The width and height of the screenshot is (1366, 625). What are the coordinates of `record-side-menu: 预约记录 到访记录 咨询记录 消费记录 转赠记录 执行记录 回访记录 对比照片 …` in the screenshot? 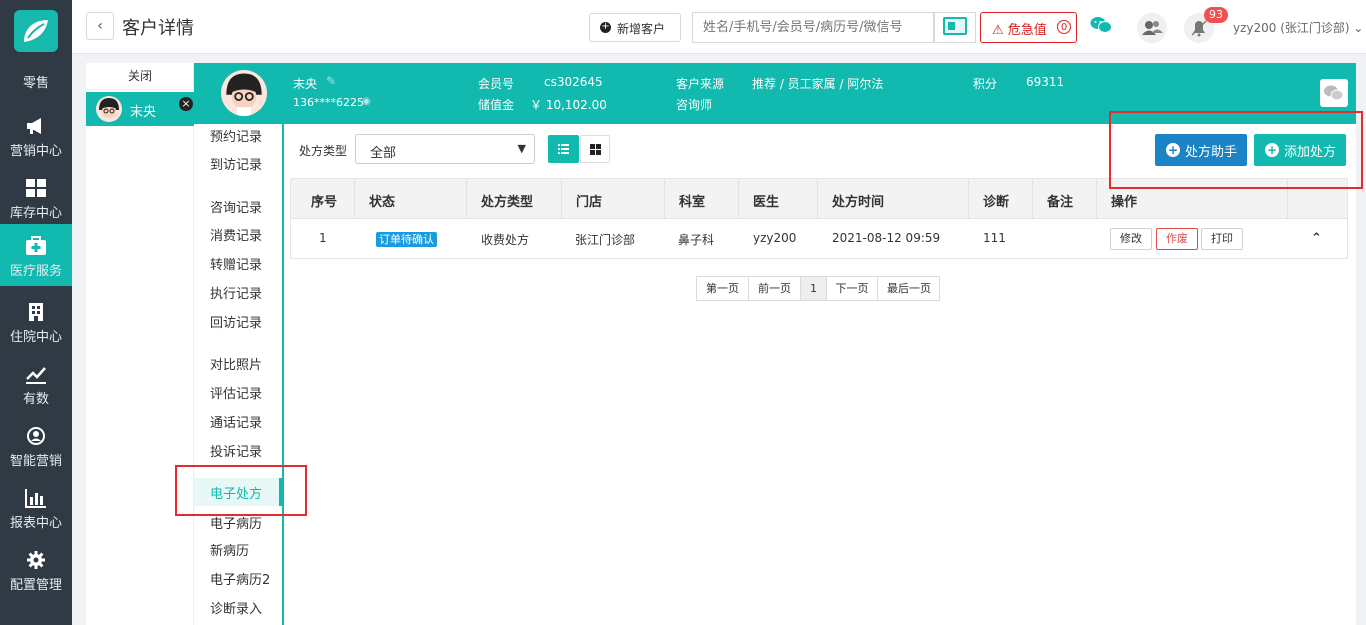 It's located at (239, 374).